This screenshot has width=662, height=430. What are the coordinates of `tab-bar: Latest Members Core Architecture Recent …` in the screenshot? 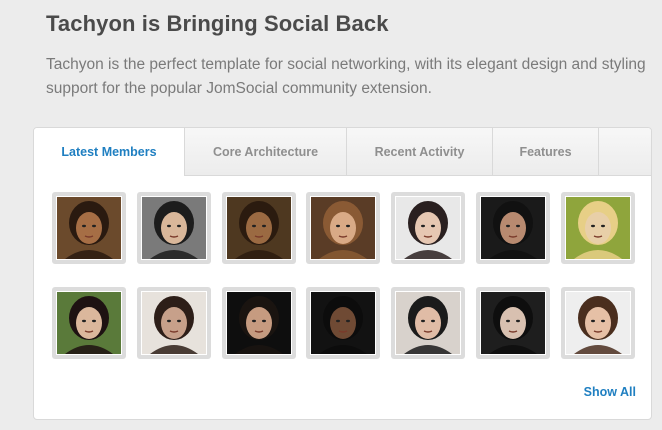 It's located at (342, 152).